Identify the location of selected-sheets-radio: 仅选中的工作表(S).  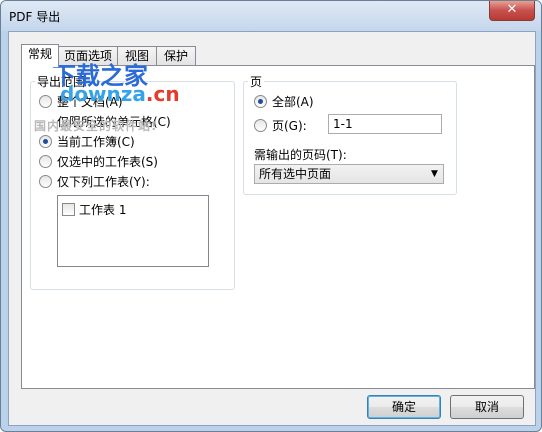
(98, 161).